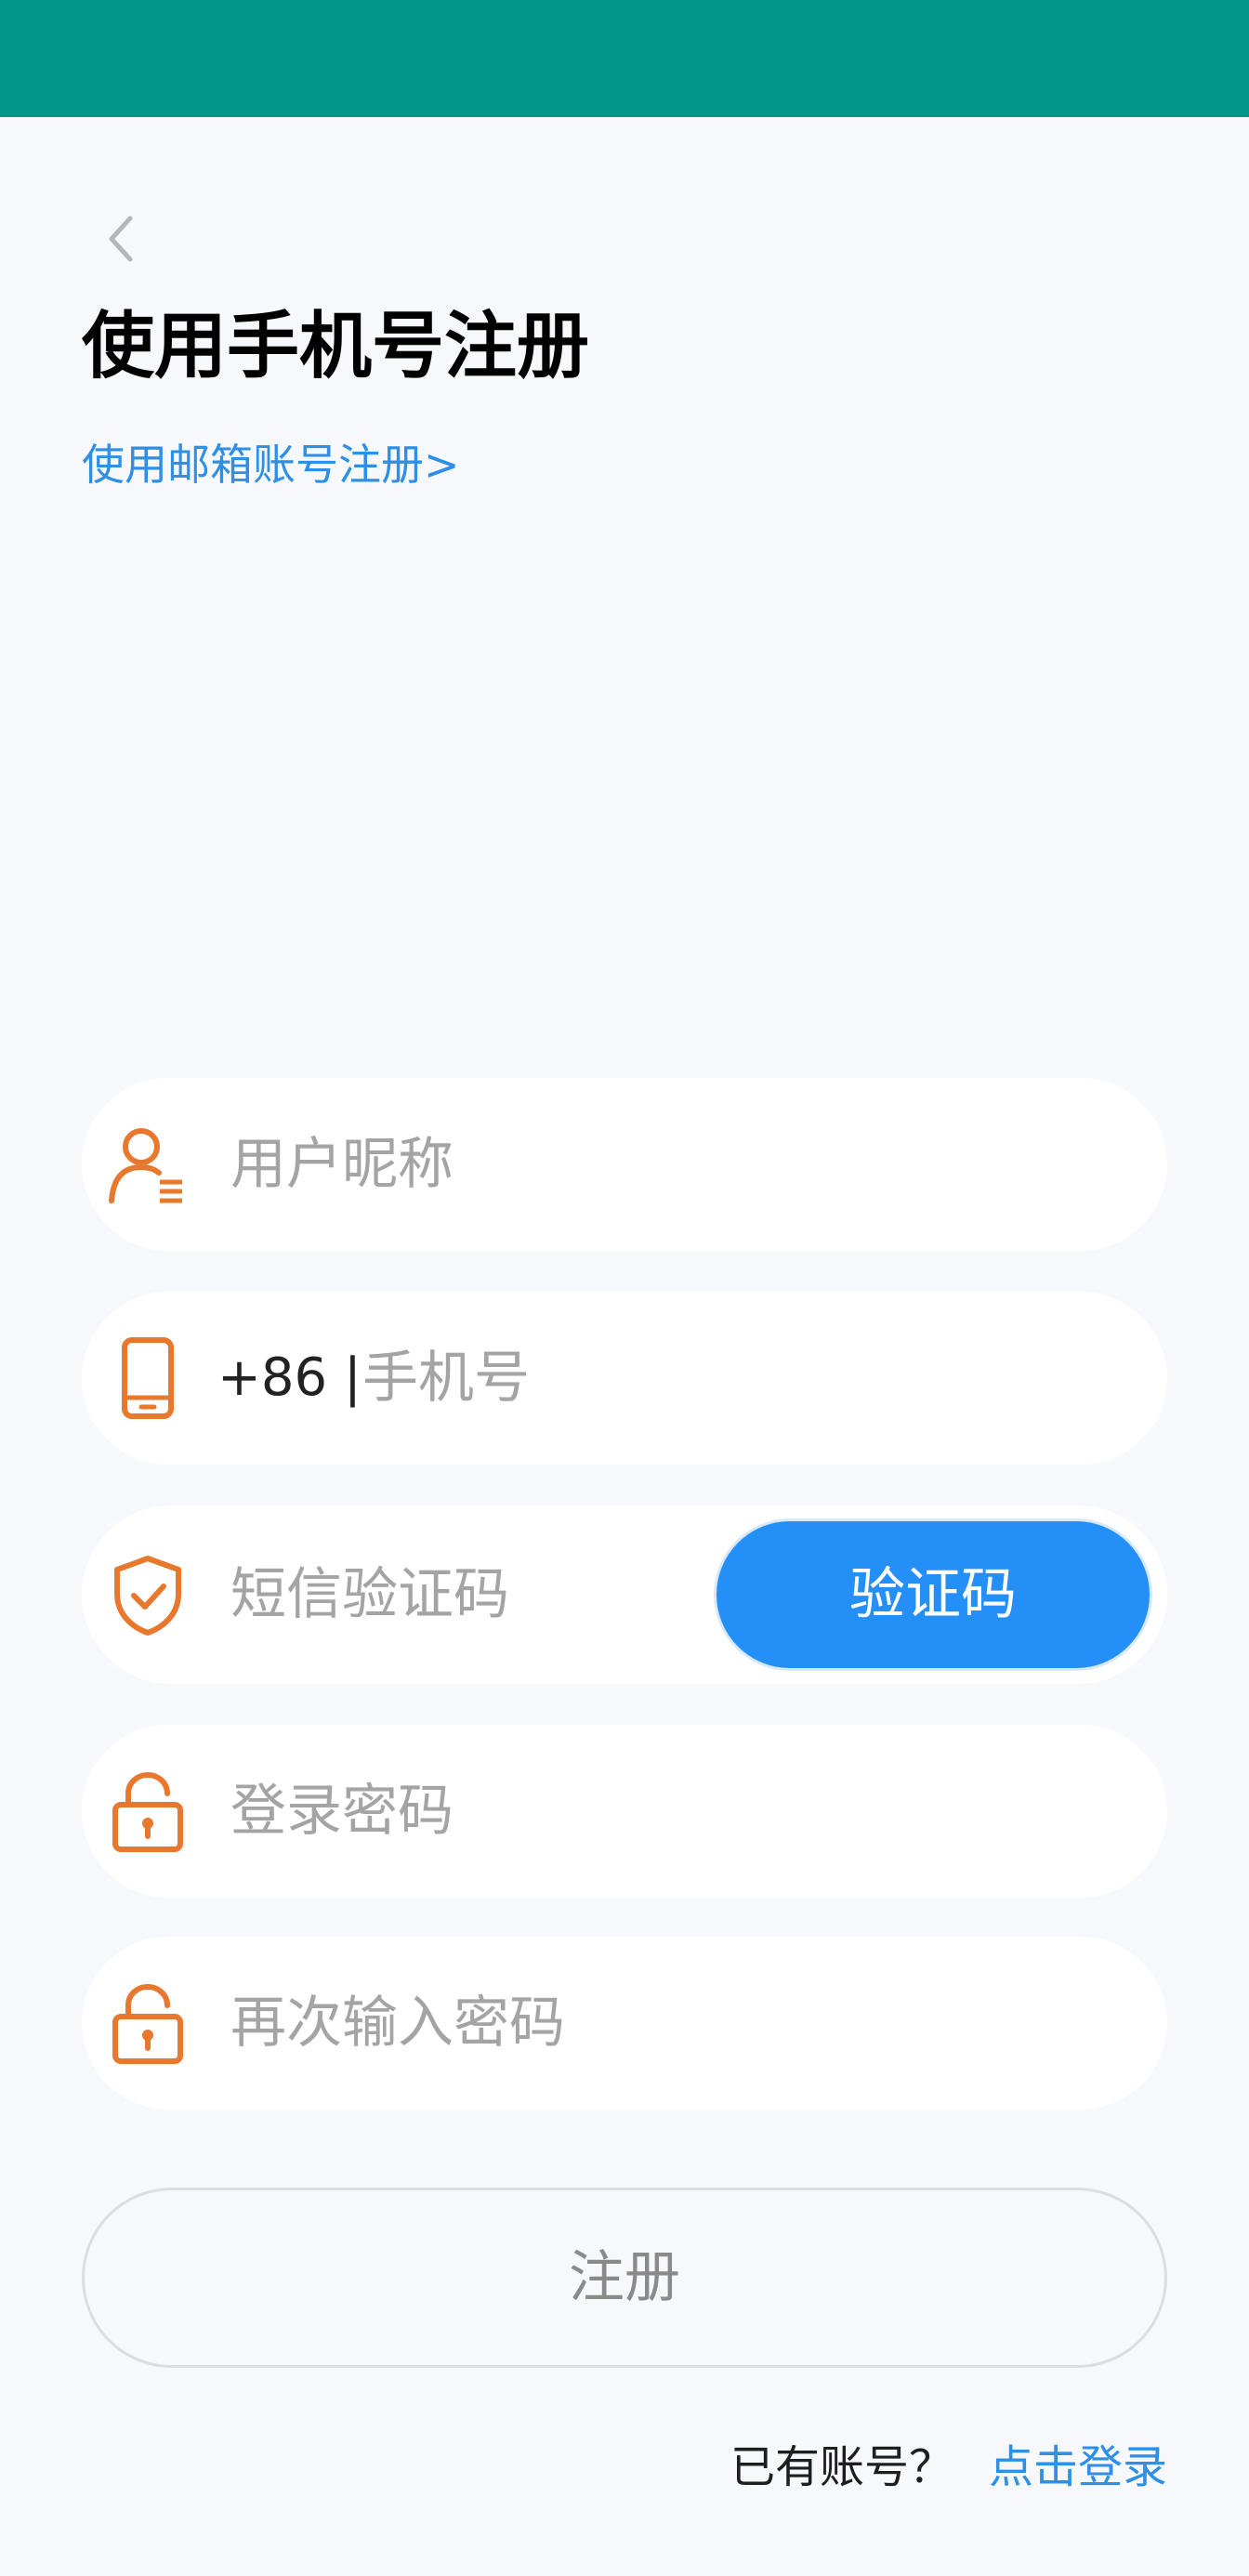 This screenshot has width=1249, height=2576. I want to click on user-list-icon, so click(145, 1165).